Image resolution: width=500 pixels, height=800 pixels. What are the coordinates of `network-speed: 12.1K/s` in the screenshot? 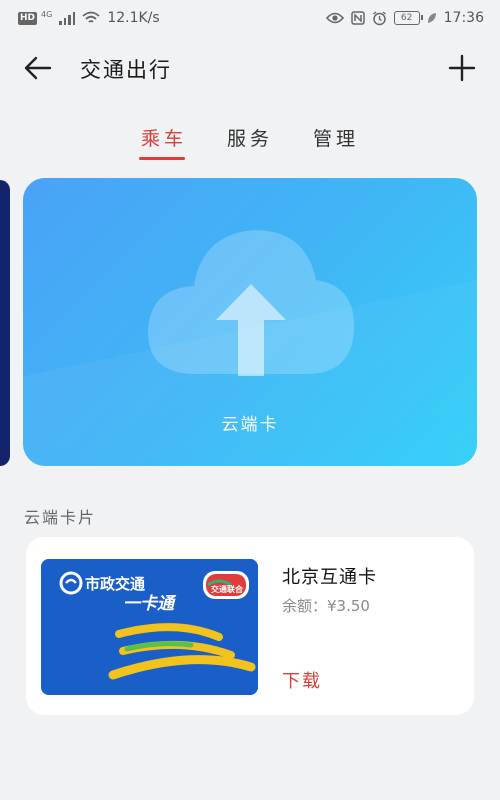 It's located at (133, 18).